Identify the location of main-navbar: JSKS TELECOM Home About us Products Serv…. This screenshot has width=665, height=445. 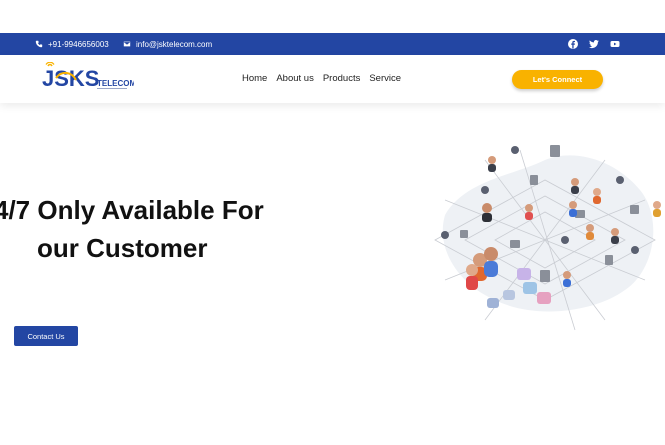
(332, 79).